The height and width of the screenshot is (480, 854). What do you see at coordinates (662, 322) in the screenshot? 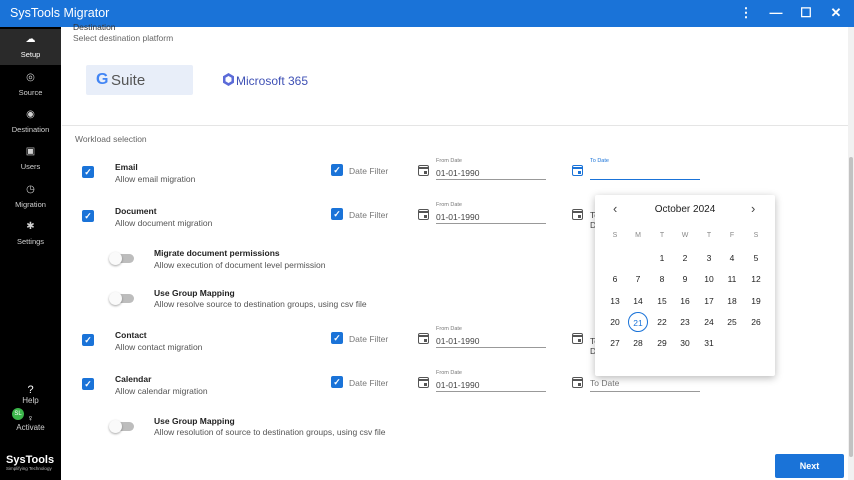
I see `calendar-day: 22` at bounding box center [662, 322].